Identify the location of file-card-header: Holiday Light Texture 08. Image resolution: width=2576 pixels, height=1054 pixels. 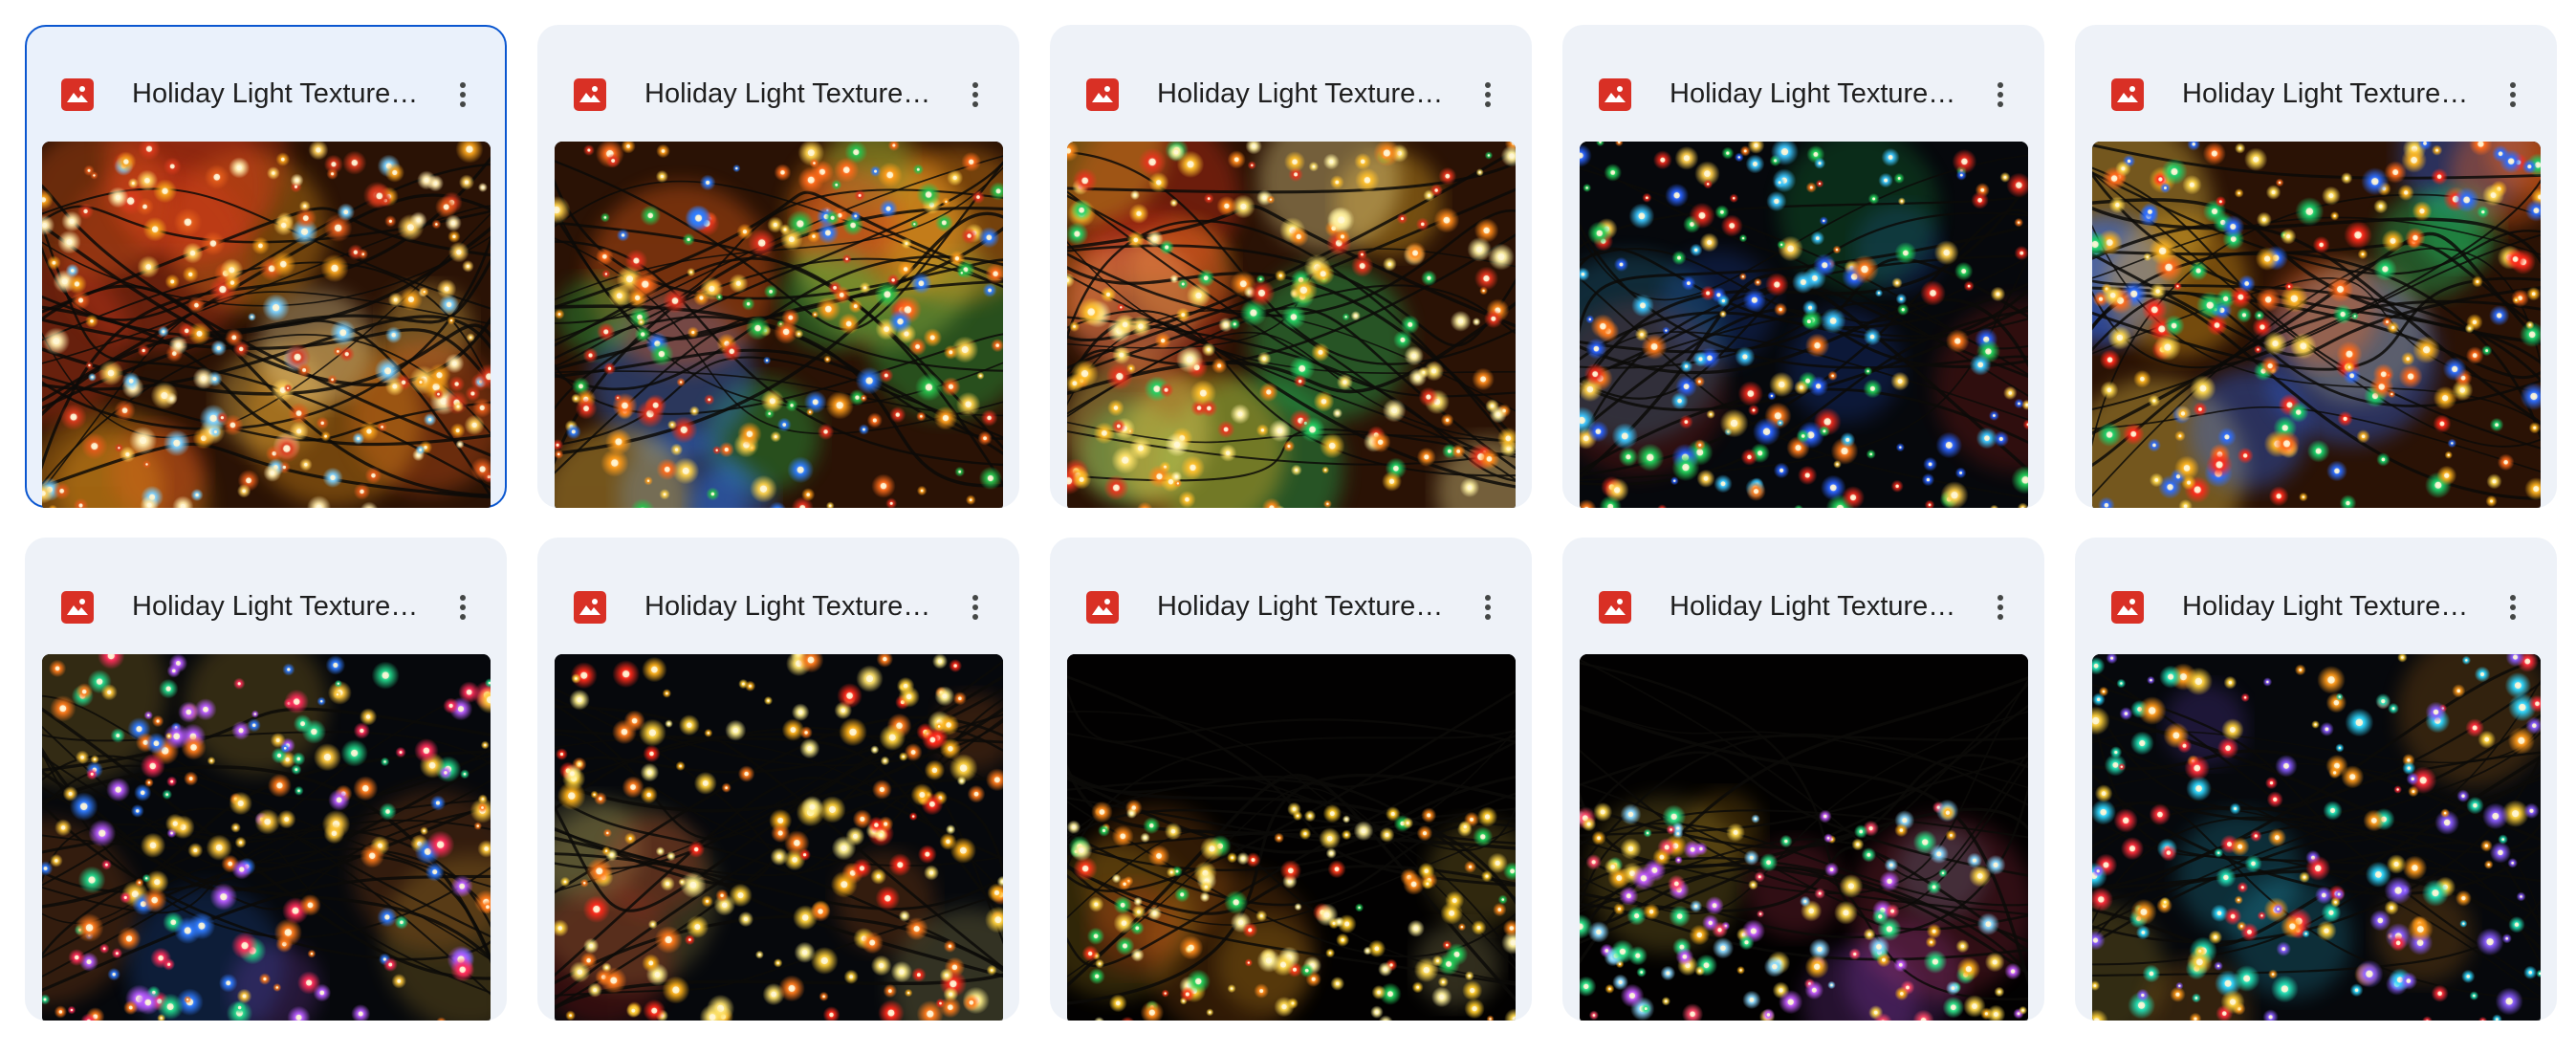
(1291, 596).